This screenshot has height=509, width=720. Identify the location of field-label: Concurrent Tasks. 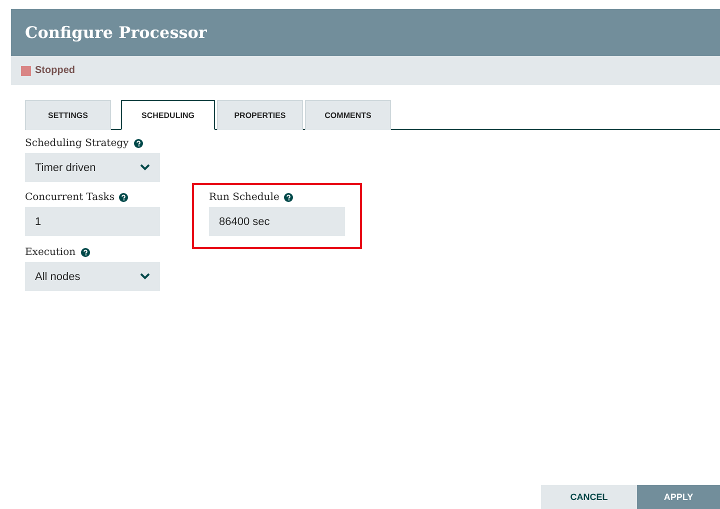
(69, 197).